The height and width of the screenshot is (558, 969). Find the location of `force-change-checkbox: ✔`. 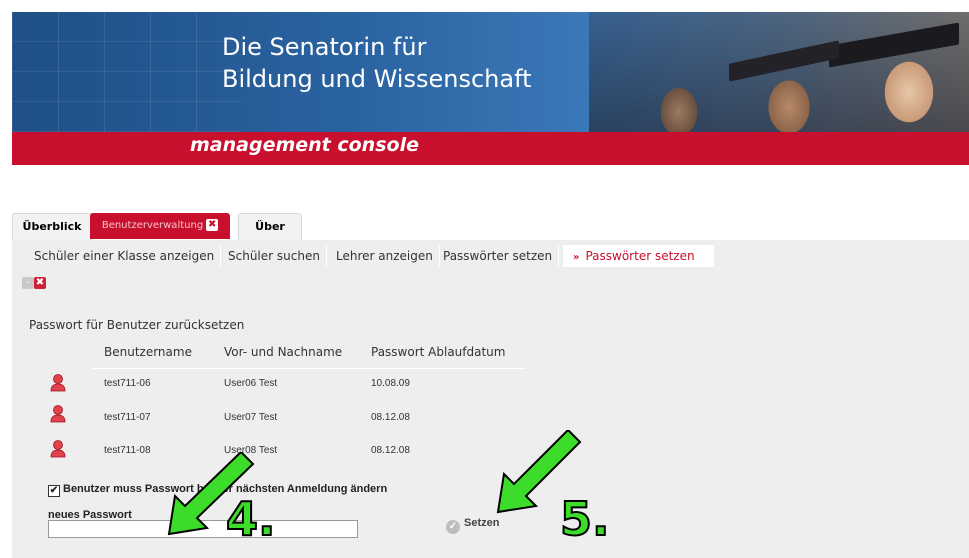

force-change-checkbox: ✔ is located at coordinates (54, 491).